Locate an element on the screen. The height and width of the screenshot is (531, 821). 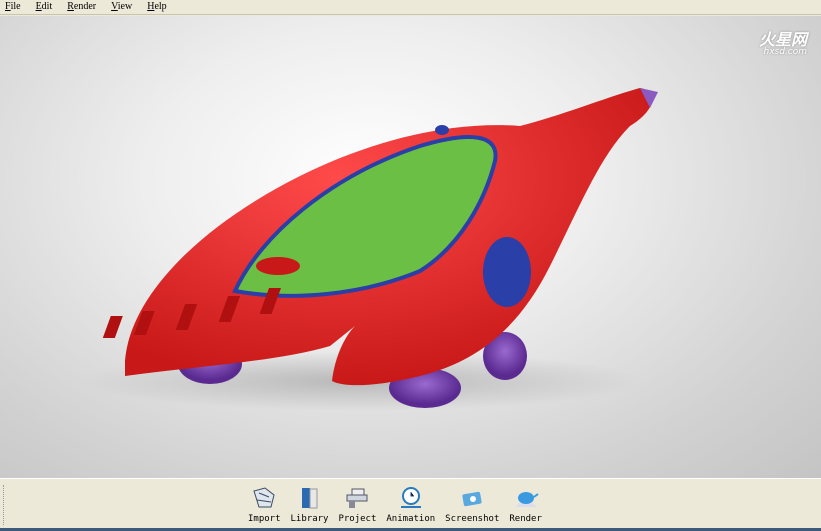
render-icon is located at coordinates (526, 499).